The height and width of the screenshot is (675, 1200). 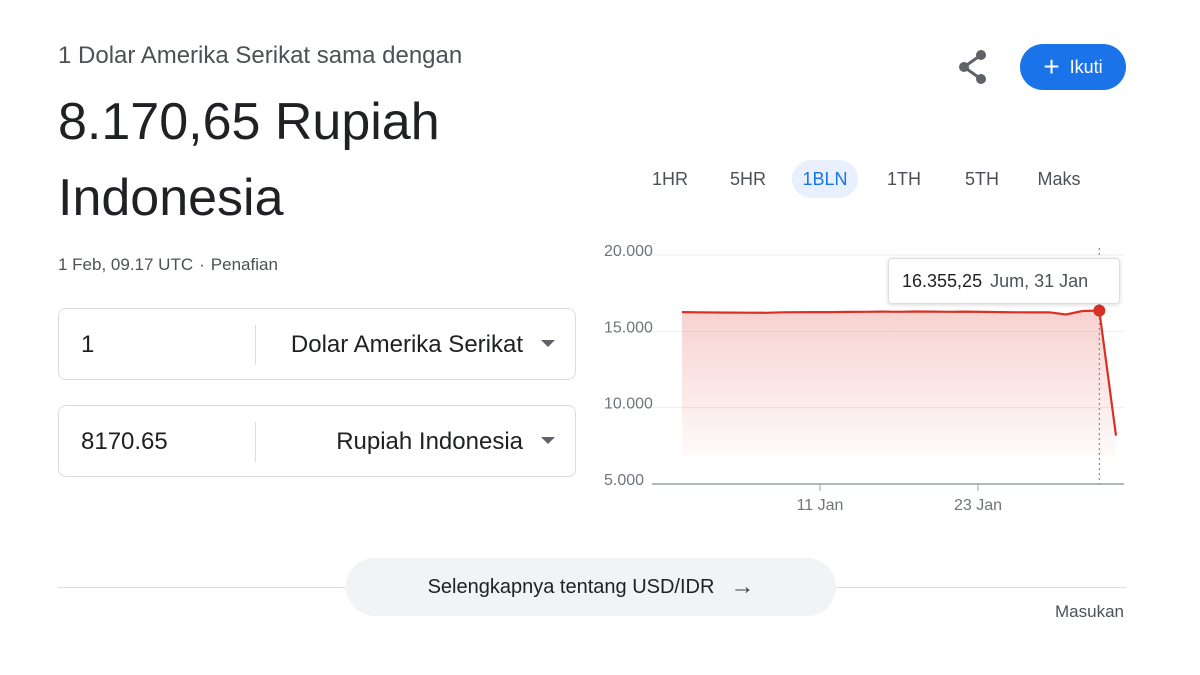 I want to click on more-about-button: Selengkapnya tentang USD/IDR →, so click(x=591, y=587).